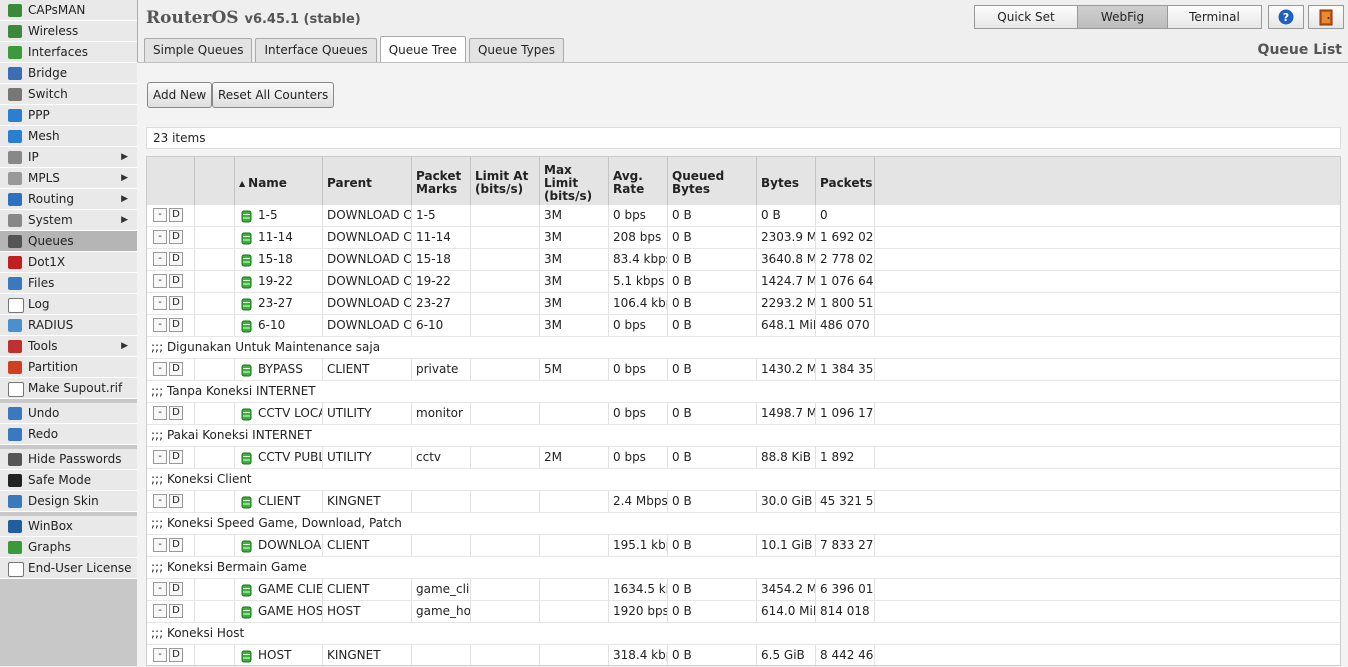  I want to click on sidebar-item-switch: Switch, so click(68, 94).